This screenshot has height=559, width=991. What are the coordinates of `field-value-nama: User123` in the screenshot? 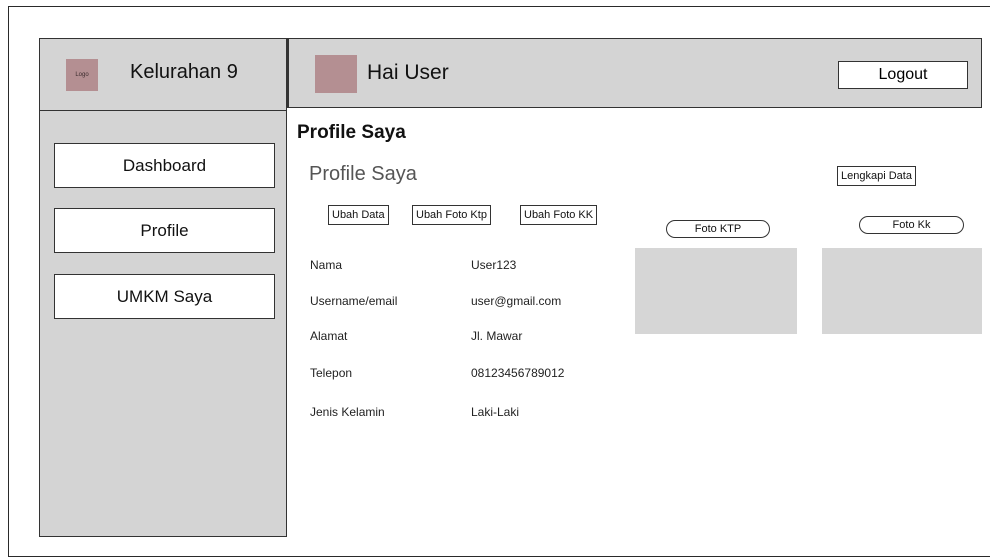 It's located at (494, 265).